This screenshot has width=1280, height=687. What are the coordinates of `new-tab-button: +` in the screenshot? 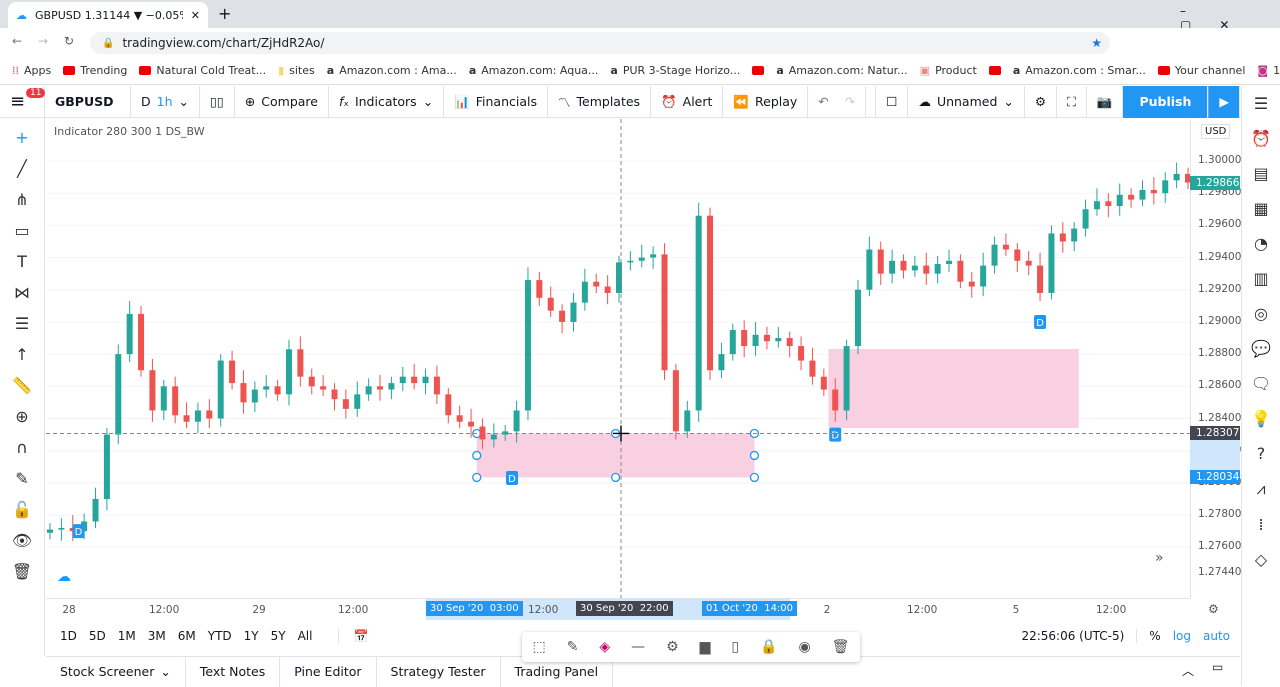 It's located at (224, 13).